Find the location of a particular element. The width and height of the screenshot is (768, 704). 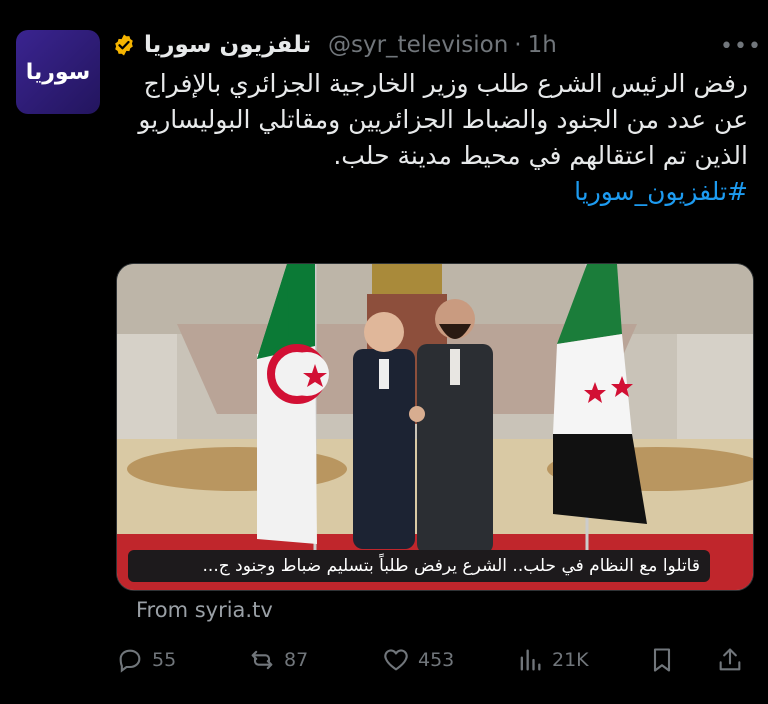

timestamp: 1h is located at coordinates (542, 45).